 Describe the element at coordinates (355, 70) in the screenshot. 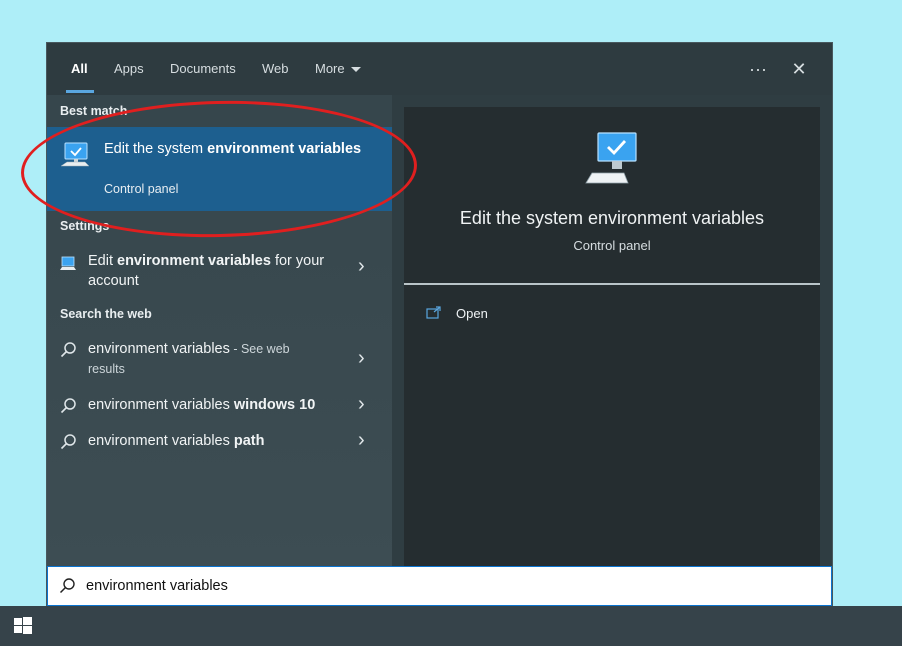

I see `chevron-down-icon` at that location.